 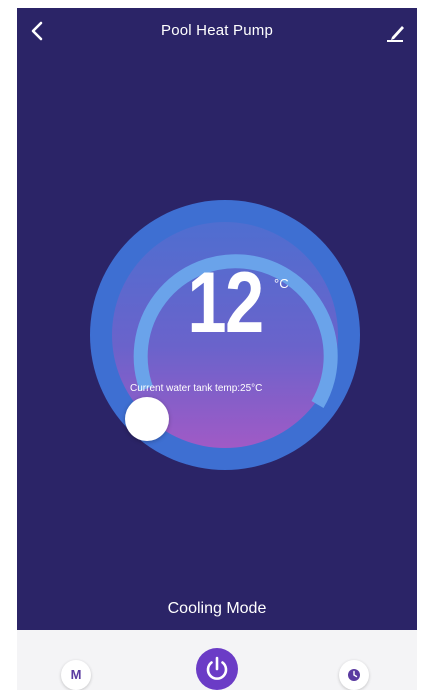 I want to click on page-title: Pool Heat Pump, so click(x=217, y=30).